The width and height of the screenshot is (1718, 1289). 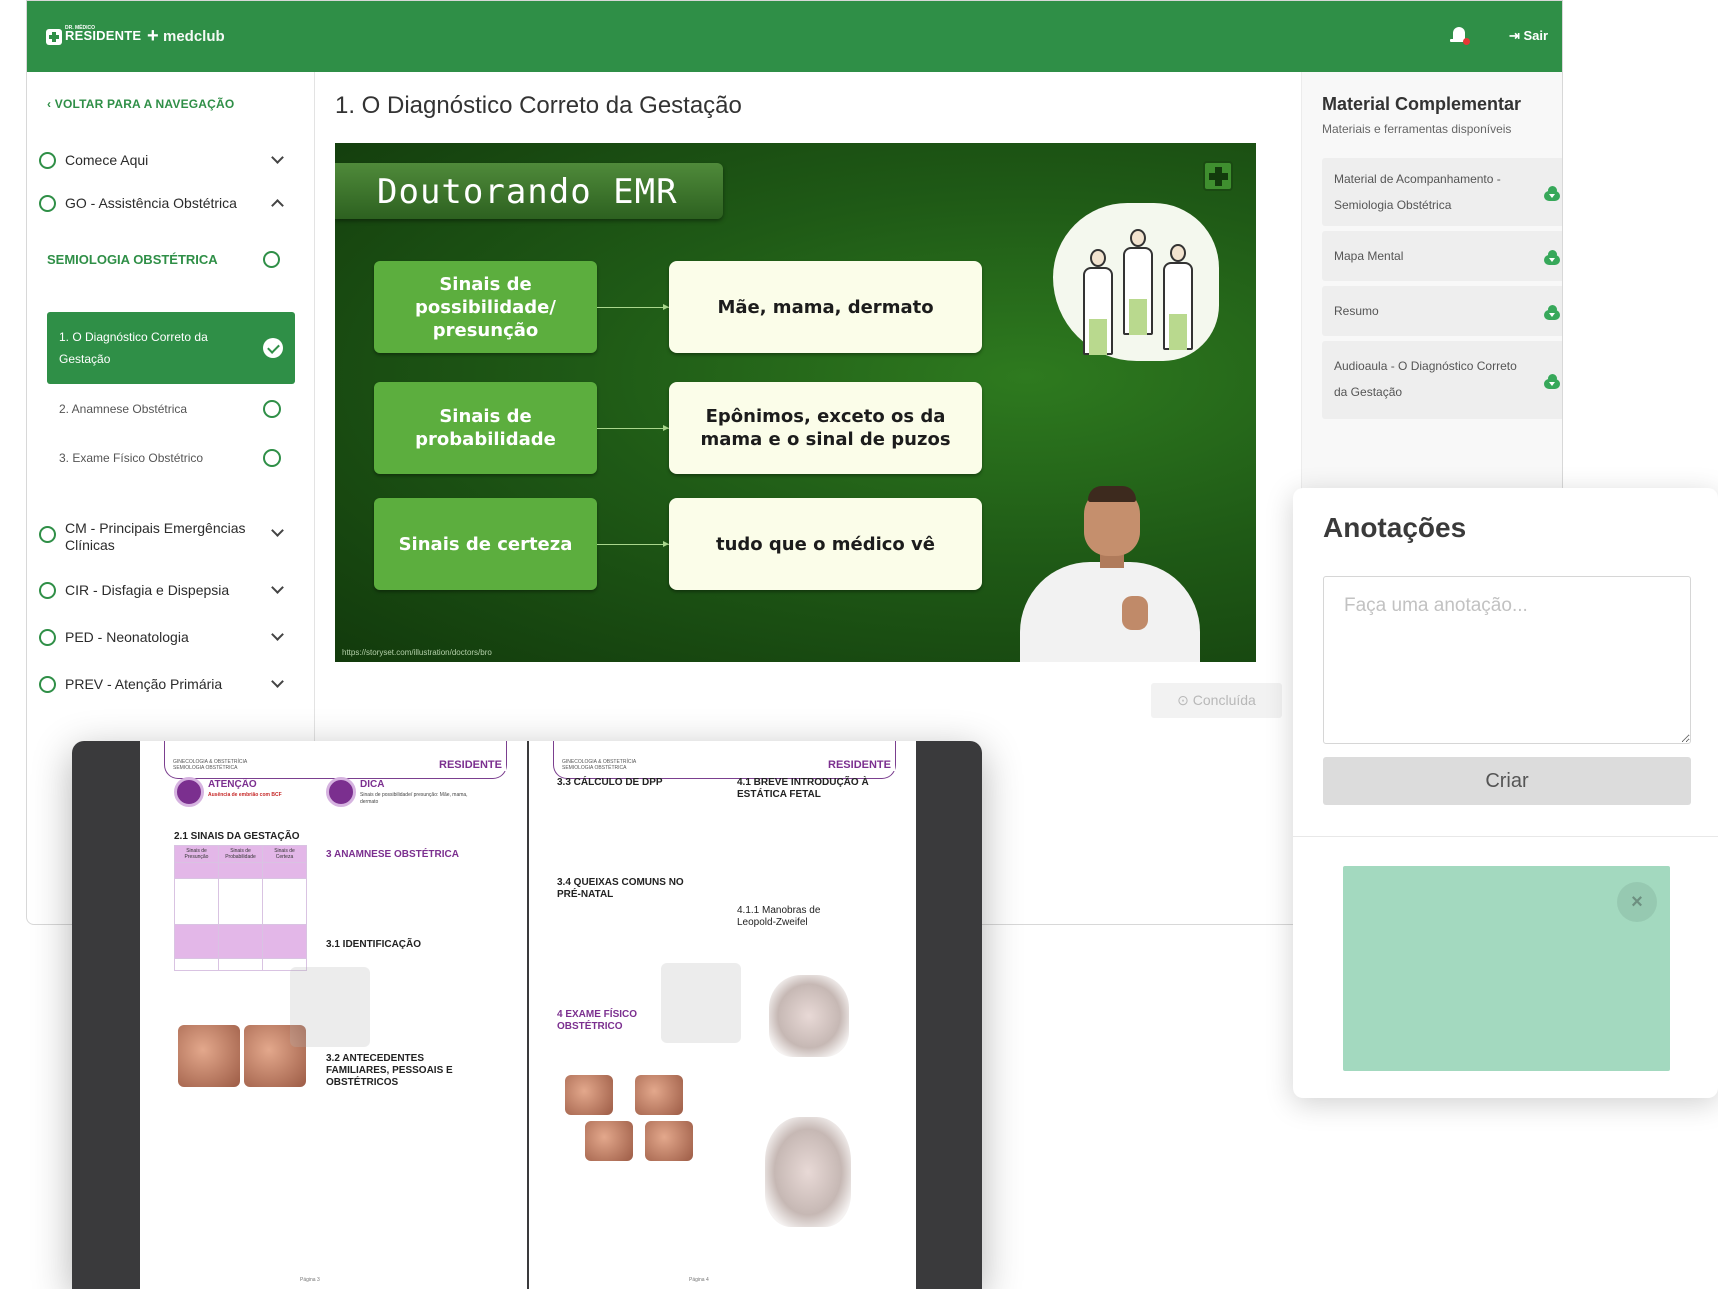 I want to click on lesson-item: 3. Exame Físico Obstétrico, so click(x=171, y=459).